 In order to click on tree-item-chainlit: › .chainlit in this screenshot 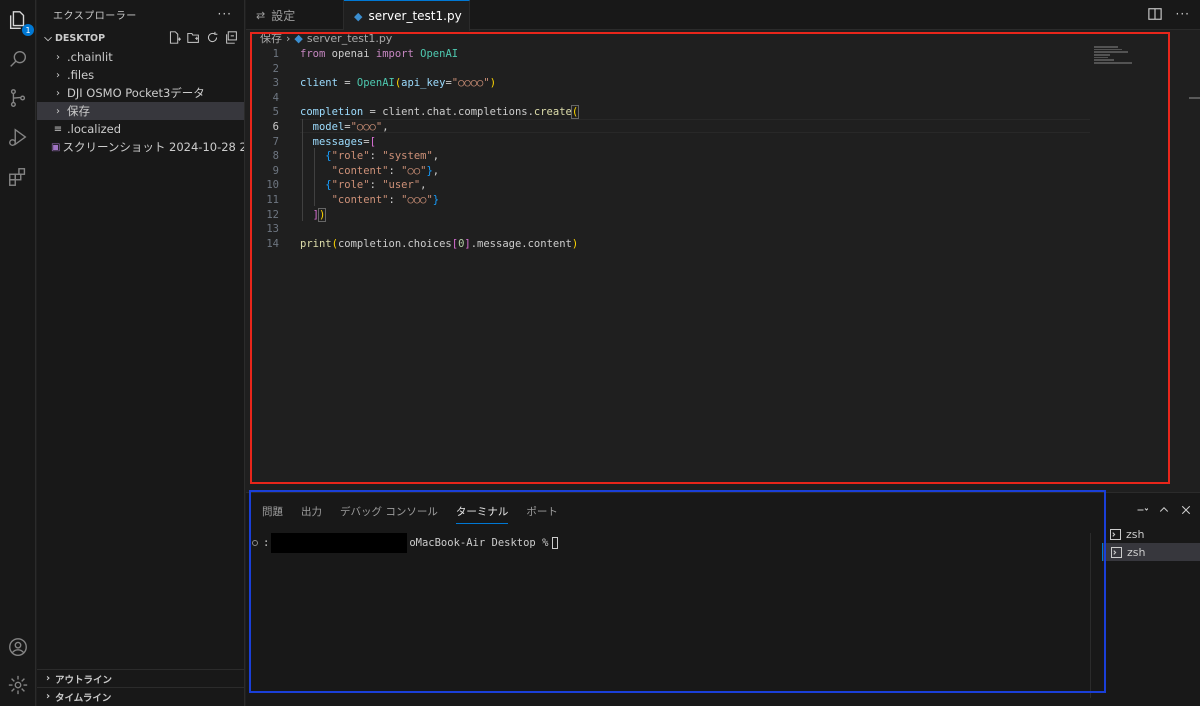, I will do `click(140, 57)`.